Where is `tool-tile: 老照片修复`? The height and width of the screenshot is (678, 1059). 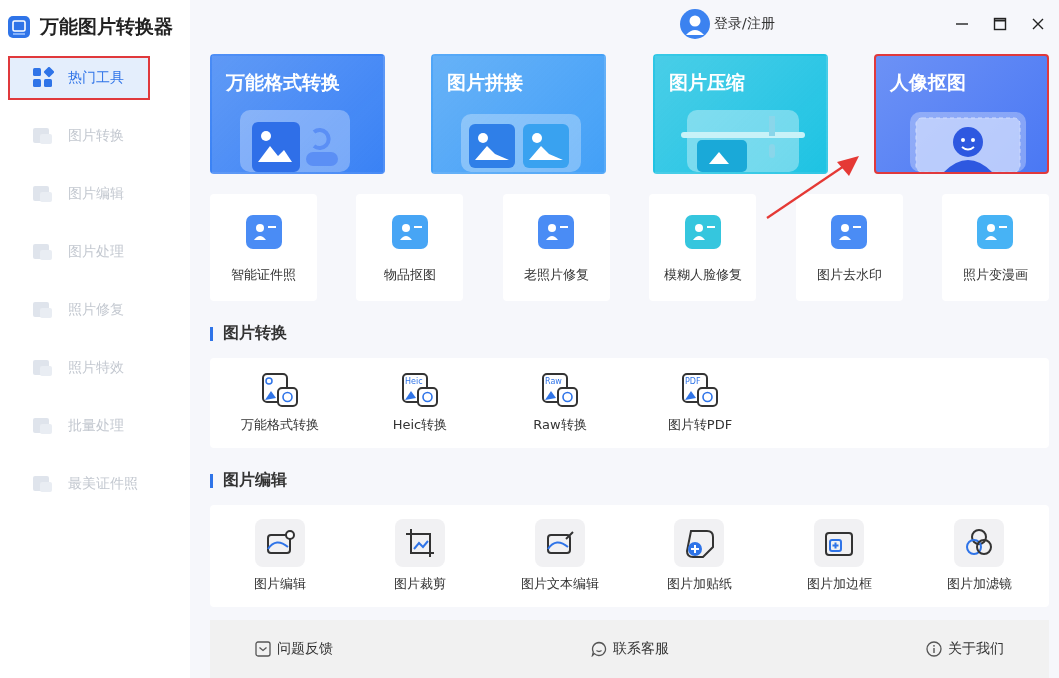 tool-tile: 老照片修复 is located at coordinates (556, 247).